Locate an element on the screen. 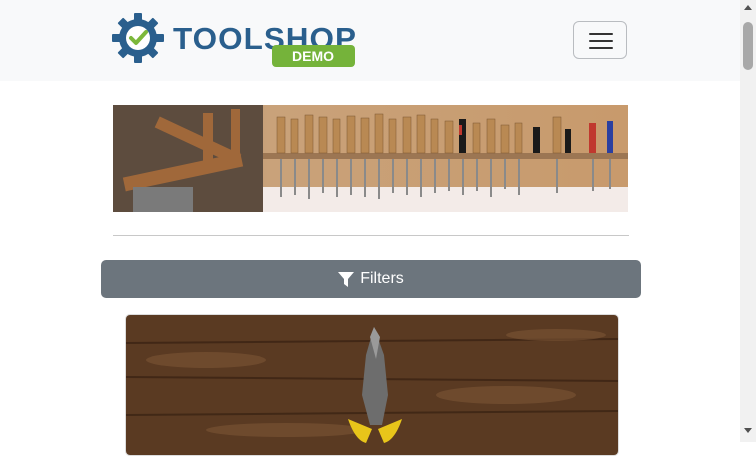 This screenshot has height=456, width=756. scroll-up-arrow-icon is located at coordinates (748, 7).